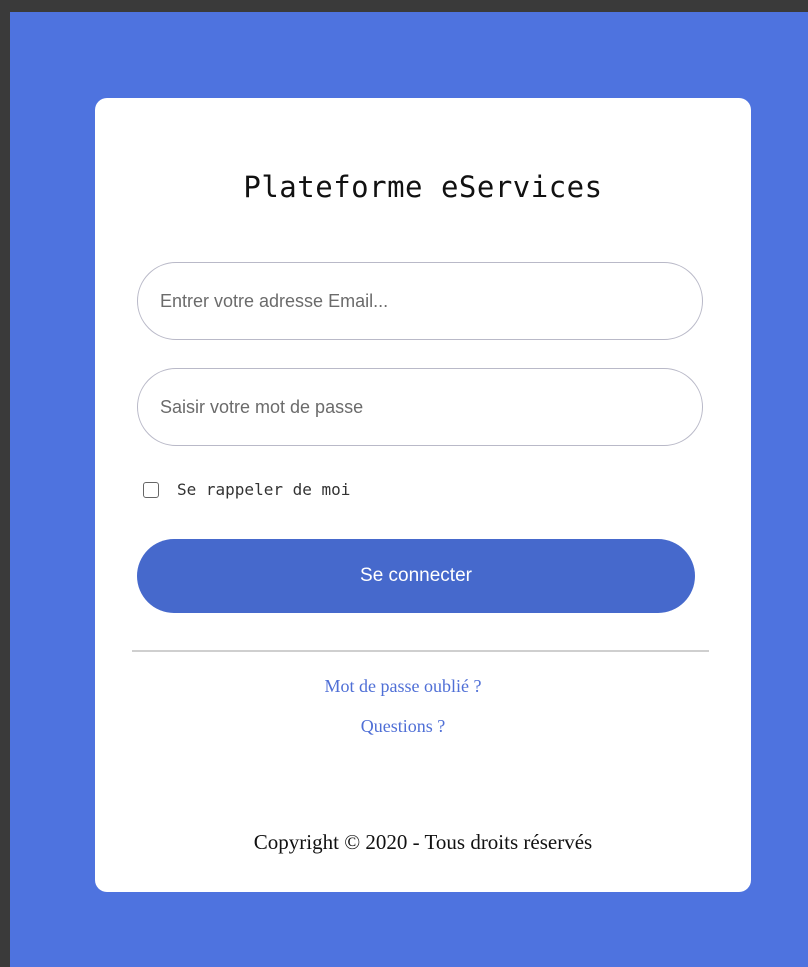 This screenshot has height=967, width=808. What do you see at coordinates (420, 407) in the screenshot?
I see `password-field` at bounding box center [420, 407].